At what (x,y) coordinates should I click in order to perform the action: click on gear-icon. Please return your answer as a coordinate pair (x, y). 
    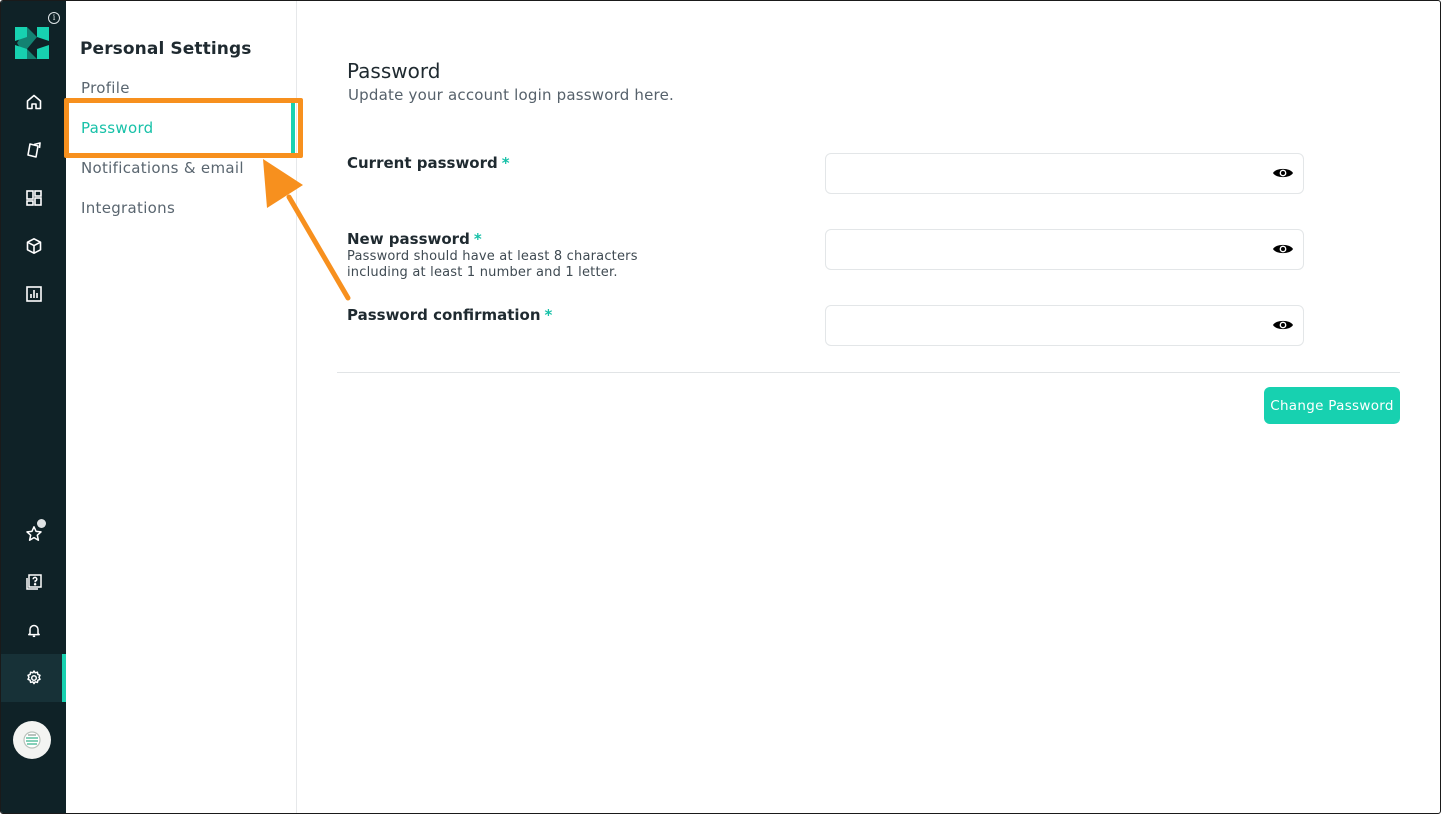
    Looking at the image, I should click on (33, 677).